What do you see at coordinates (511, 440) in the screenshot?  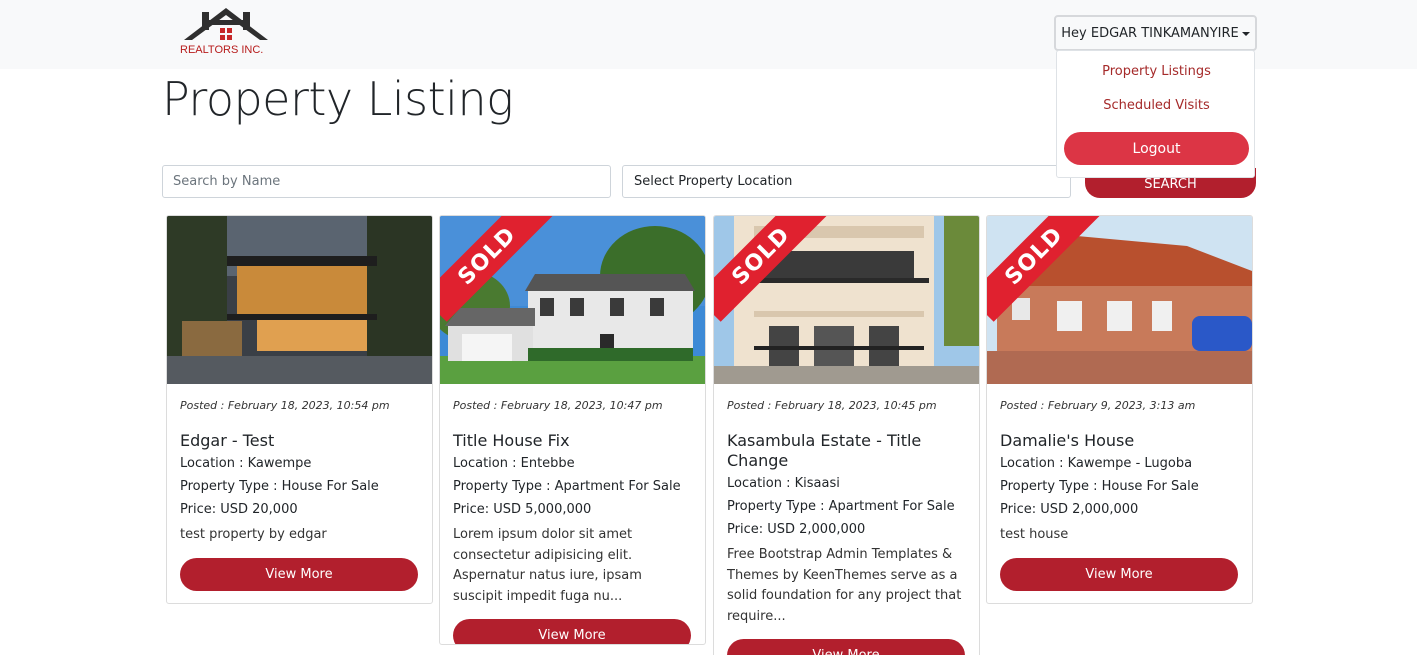 I see `listing-title: Title House Fix` at bounding box center [511, 440].